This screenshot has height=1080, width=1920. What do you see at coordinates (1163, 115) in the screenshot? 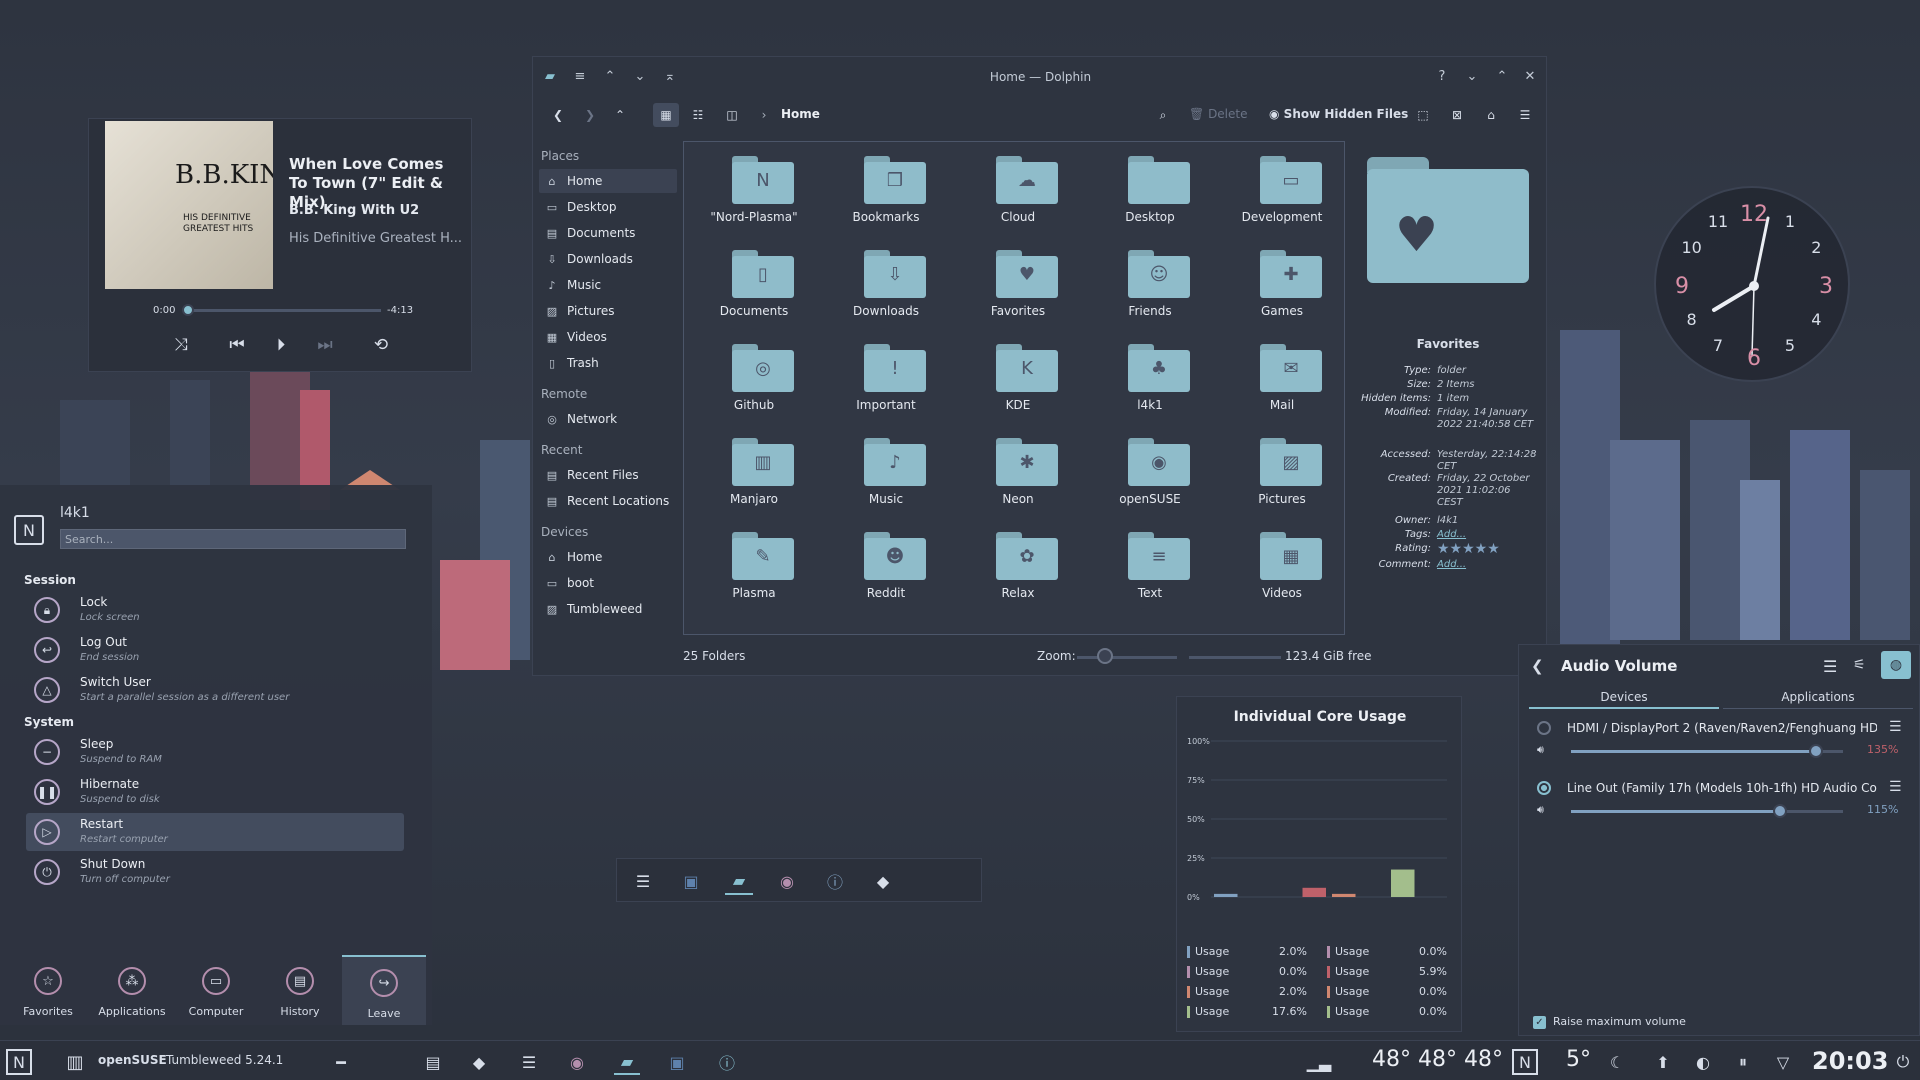
I see `search-icon: ⌕` at bounding box center [1163, 115].